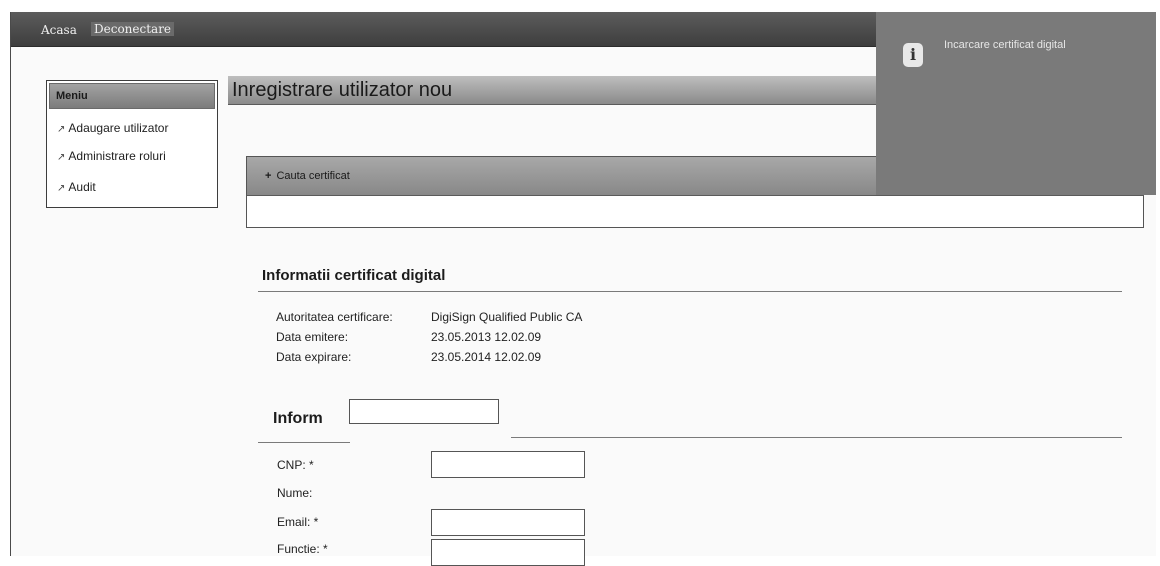 The height and width of the screenshot is (566, 1160). Describe the element at coordinates (313, 176) in the screenshot. I see `search-certificate-label: Cauta certificat` at that location.